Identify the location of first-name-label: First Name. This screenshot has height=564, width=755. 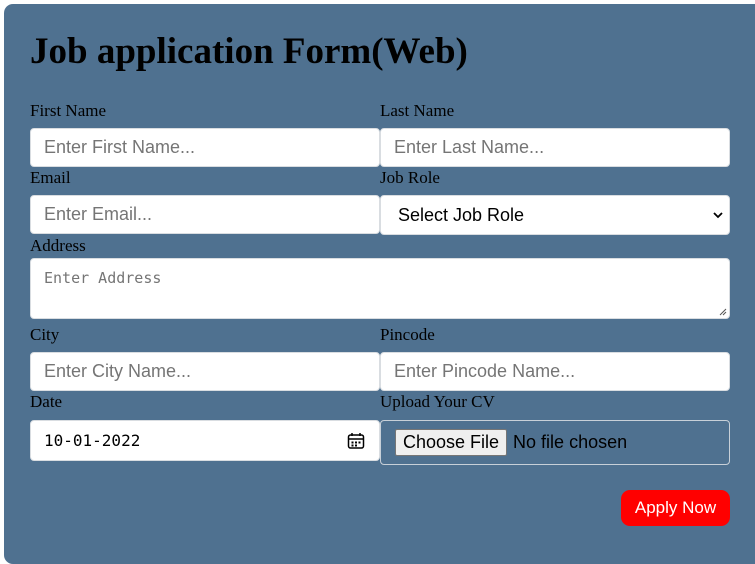
(68, 110).